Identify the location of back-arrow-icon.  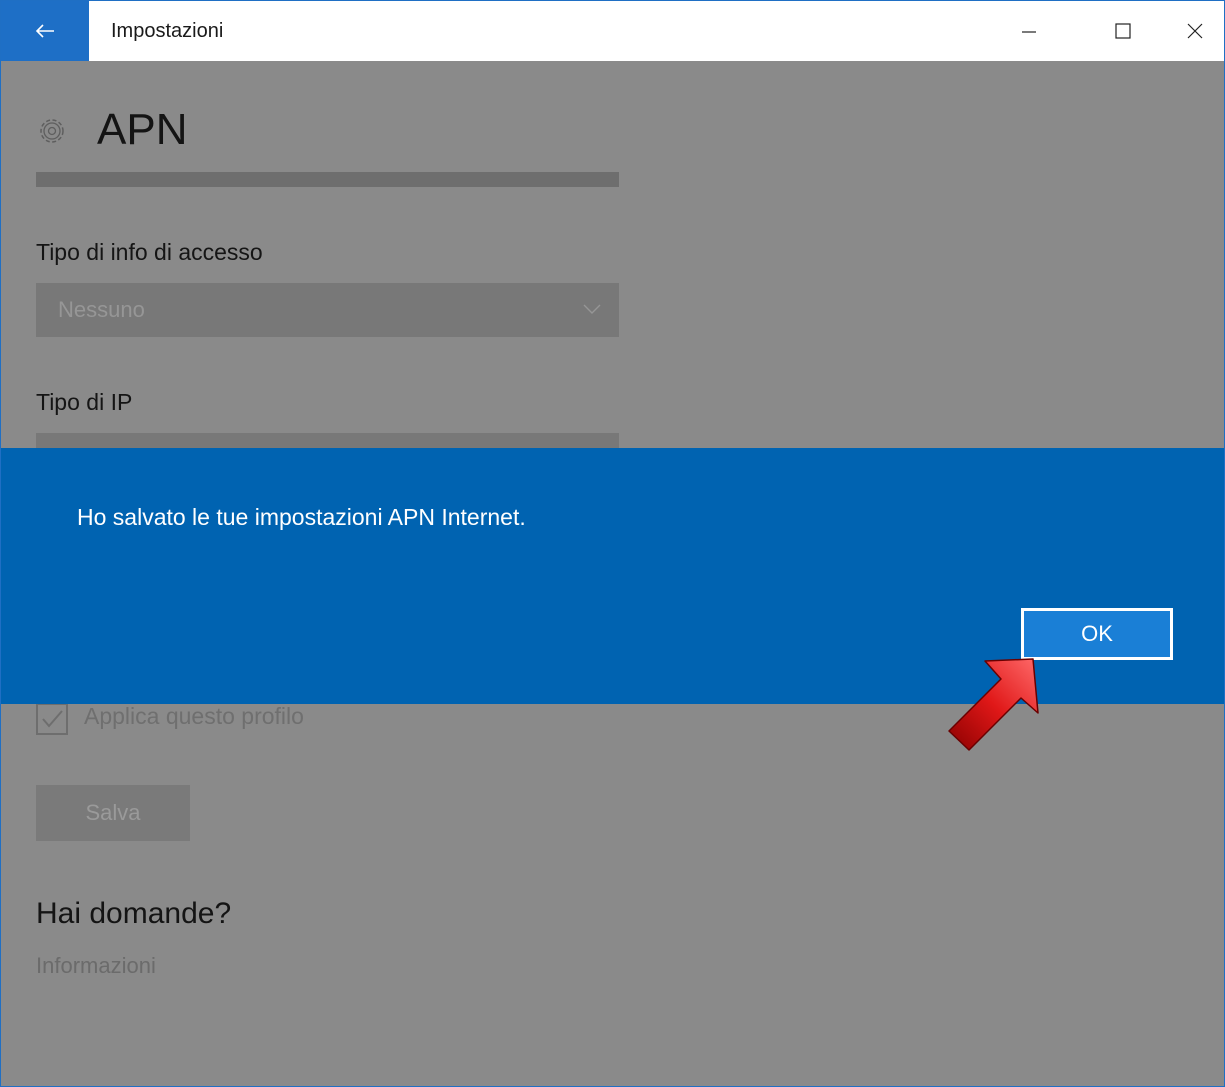
(44, 31).